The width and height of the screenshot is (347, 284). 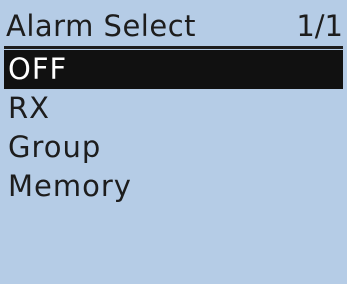 I want to click on menu-item-off: OFF, so click(x=173, y=69).